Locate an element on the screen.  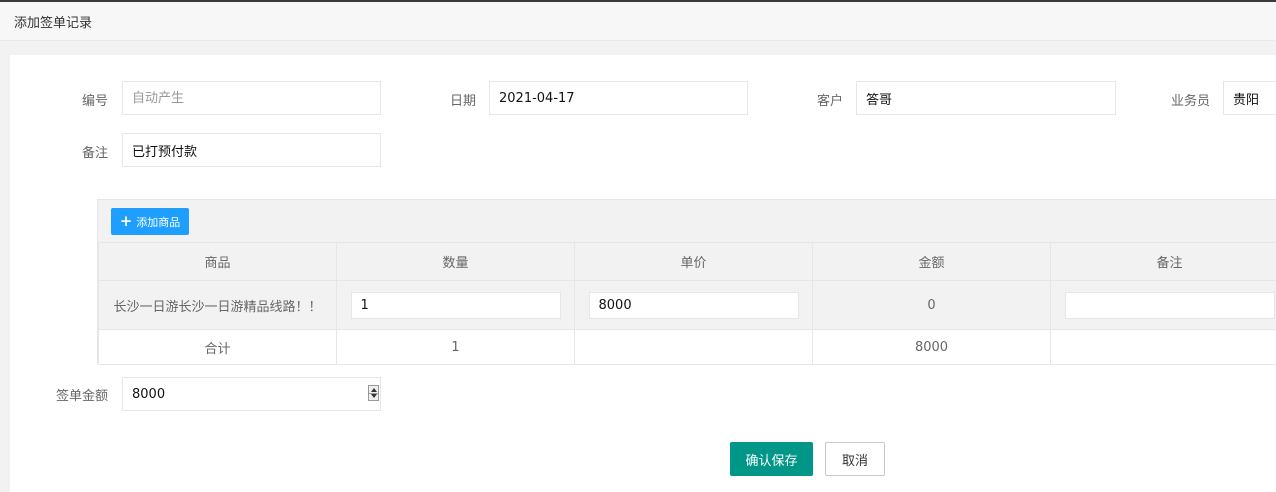
remark-cell is located at coordinates (1163, 305).